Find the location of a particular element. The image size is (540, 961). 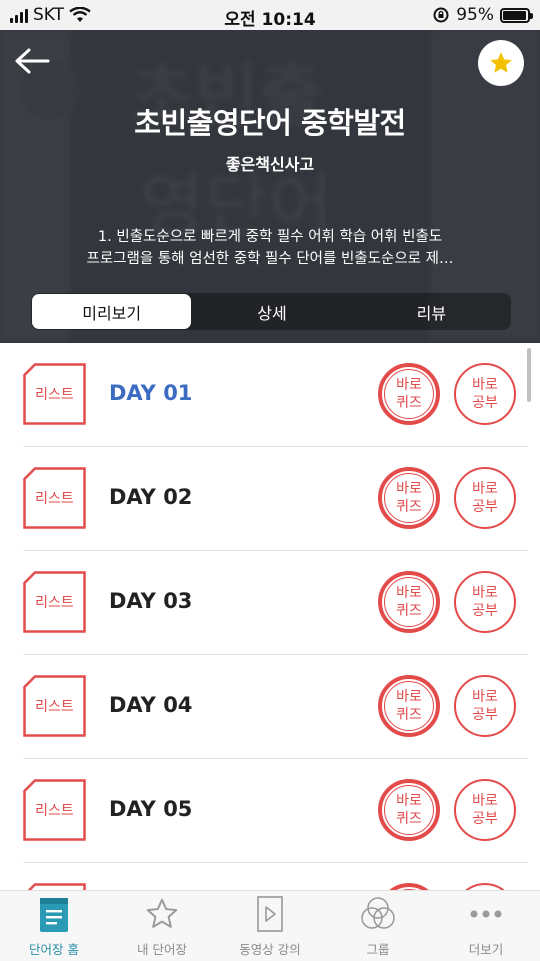

status-bar: SKT 오전 10:14 95% is located at coordinates (270, 15).